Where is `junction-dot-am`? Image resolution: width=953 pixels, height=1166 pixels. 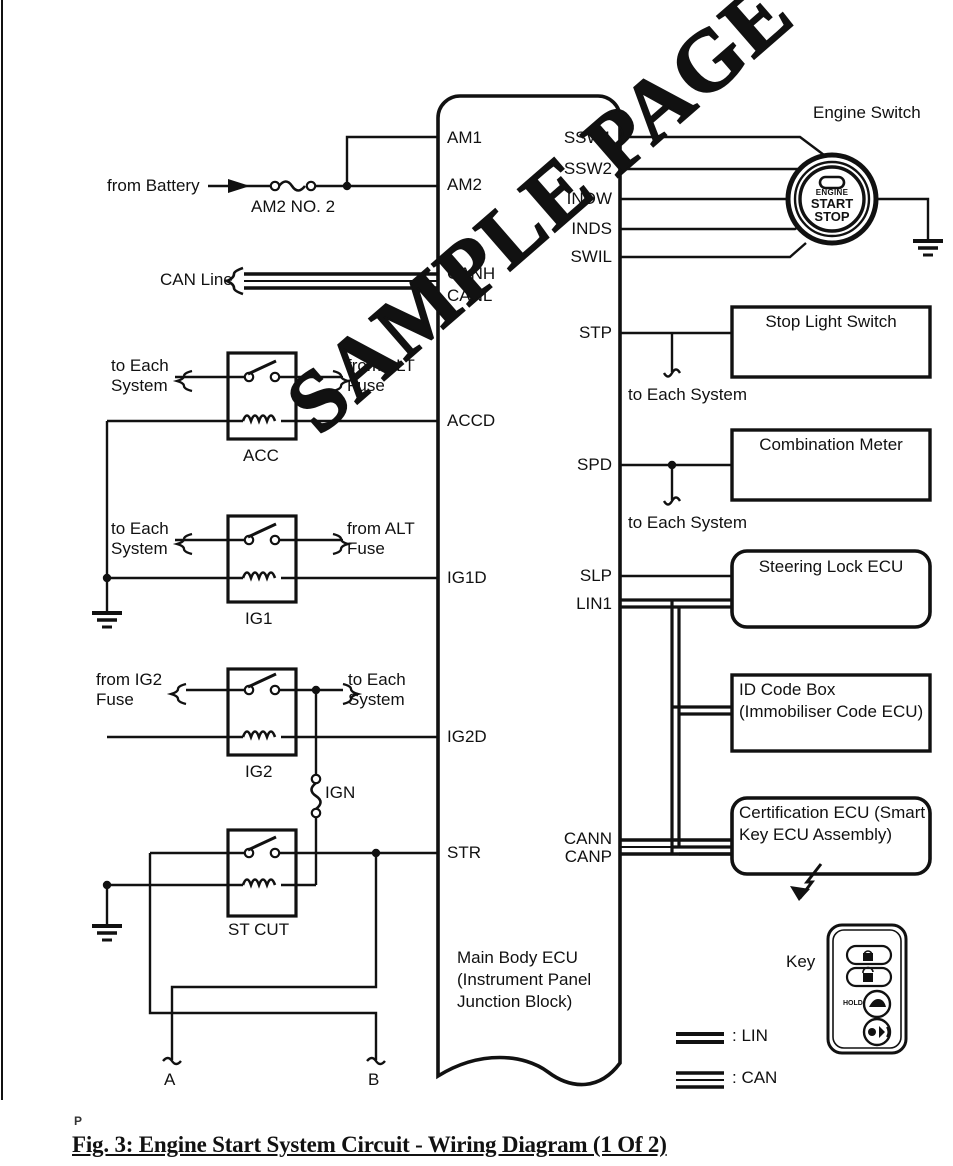
junction-dot-am is located at coordinates (347, 186).